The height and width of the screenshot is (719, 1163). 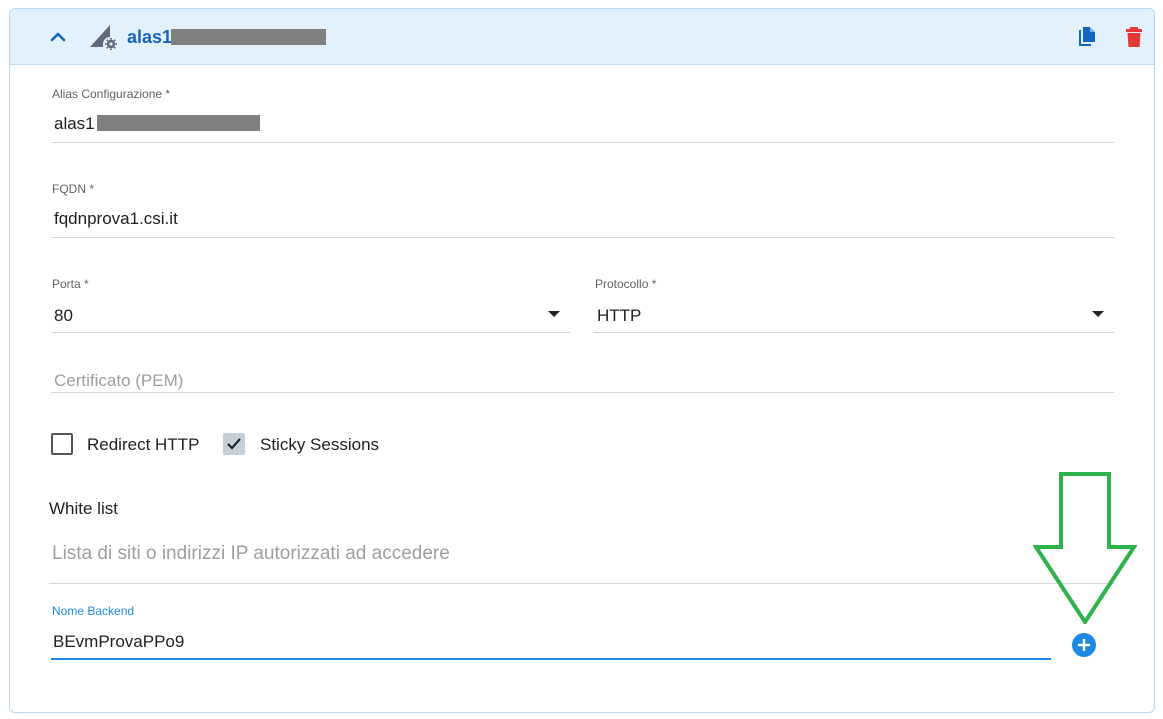 I want to click on redirect-http-label: Redirect HTTP, so click(x=143, y=445).